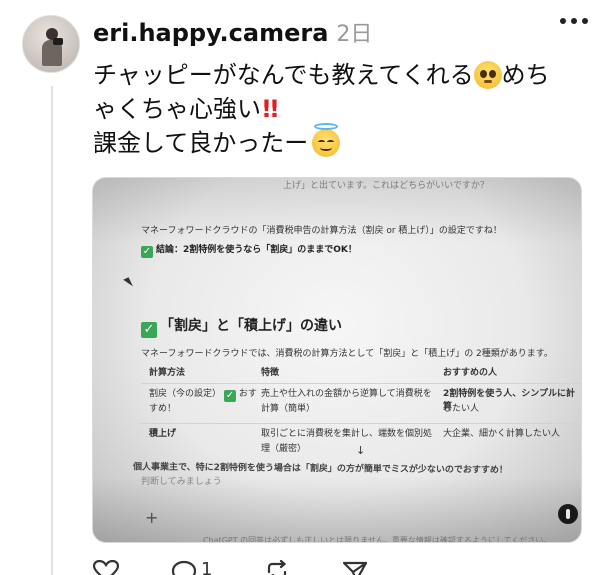  I want to click on table-cell: 積上げ, so click(163, 434).